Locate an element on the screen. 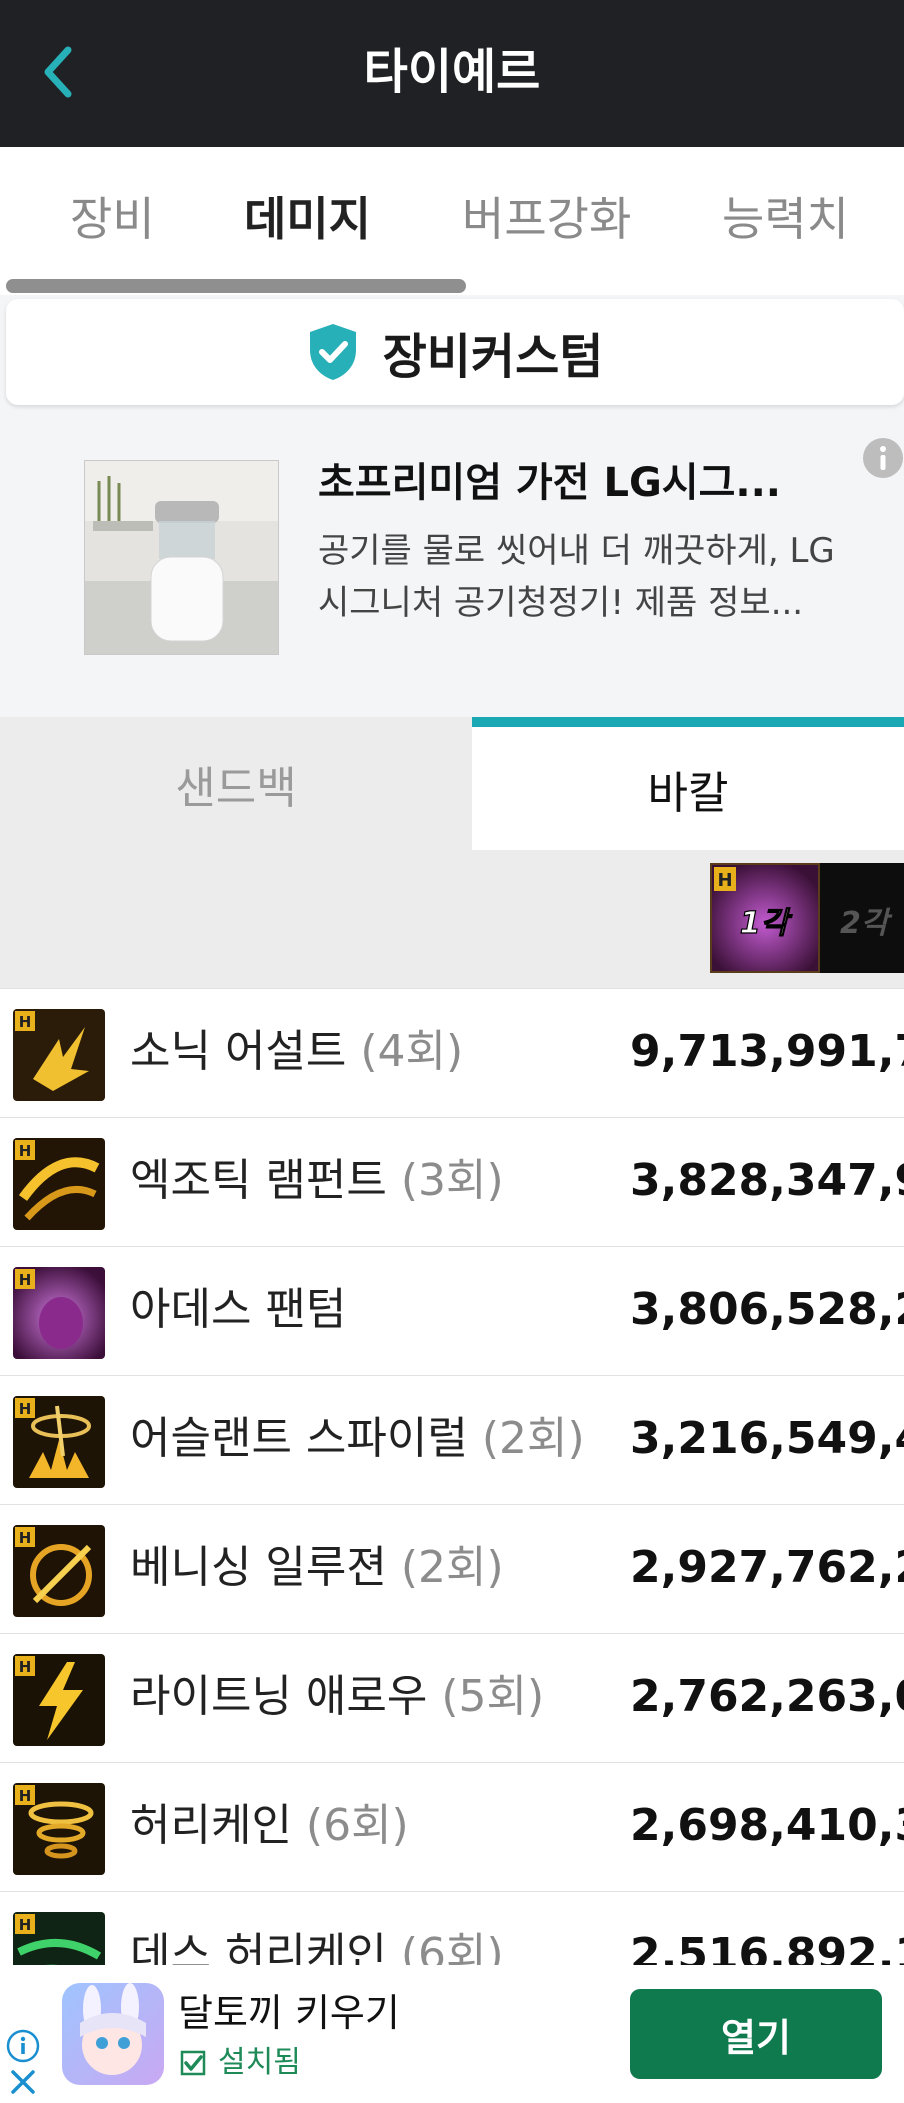 The height and width of the screenshot is (2103, 904). skill-name: 소닉 어설트 (4회) is located at coordinates (296, 1052).